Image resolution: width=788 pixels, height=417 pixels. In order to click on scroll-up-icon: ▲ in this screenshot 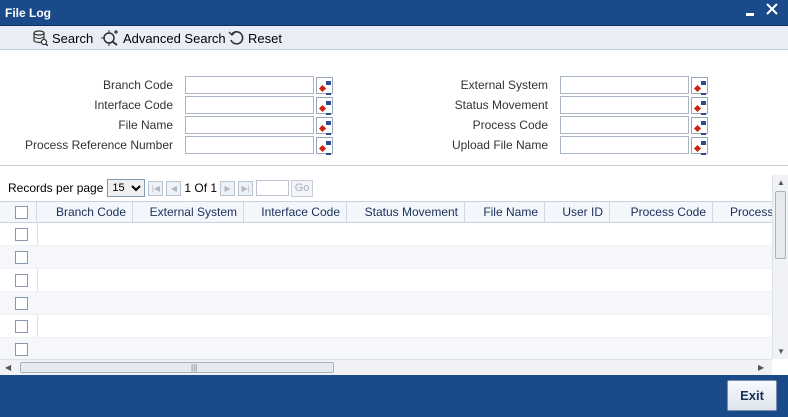, I will do `click(781, 182)`.